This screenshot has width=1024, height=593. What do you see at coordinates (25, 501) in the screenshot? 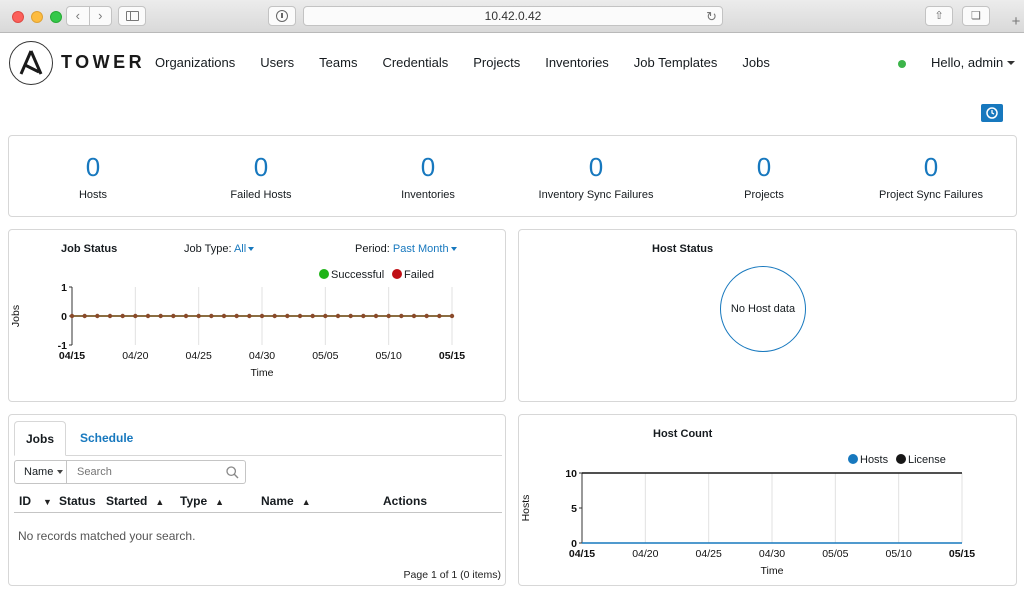
I see `column-label: ID` at bounding box center [25, 501].